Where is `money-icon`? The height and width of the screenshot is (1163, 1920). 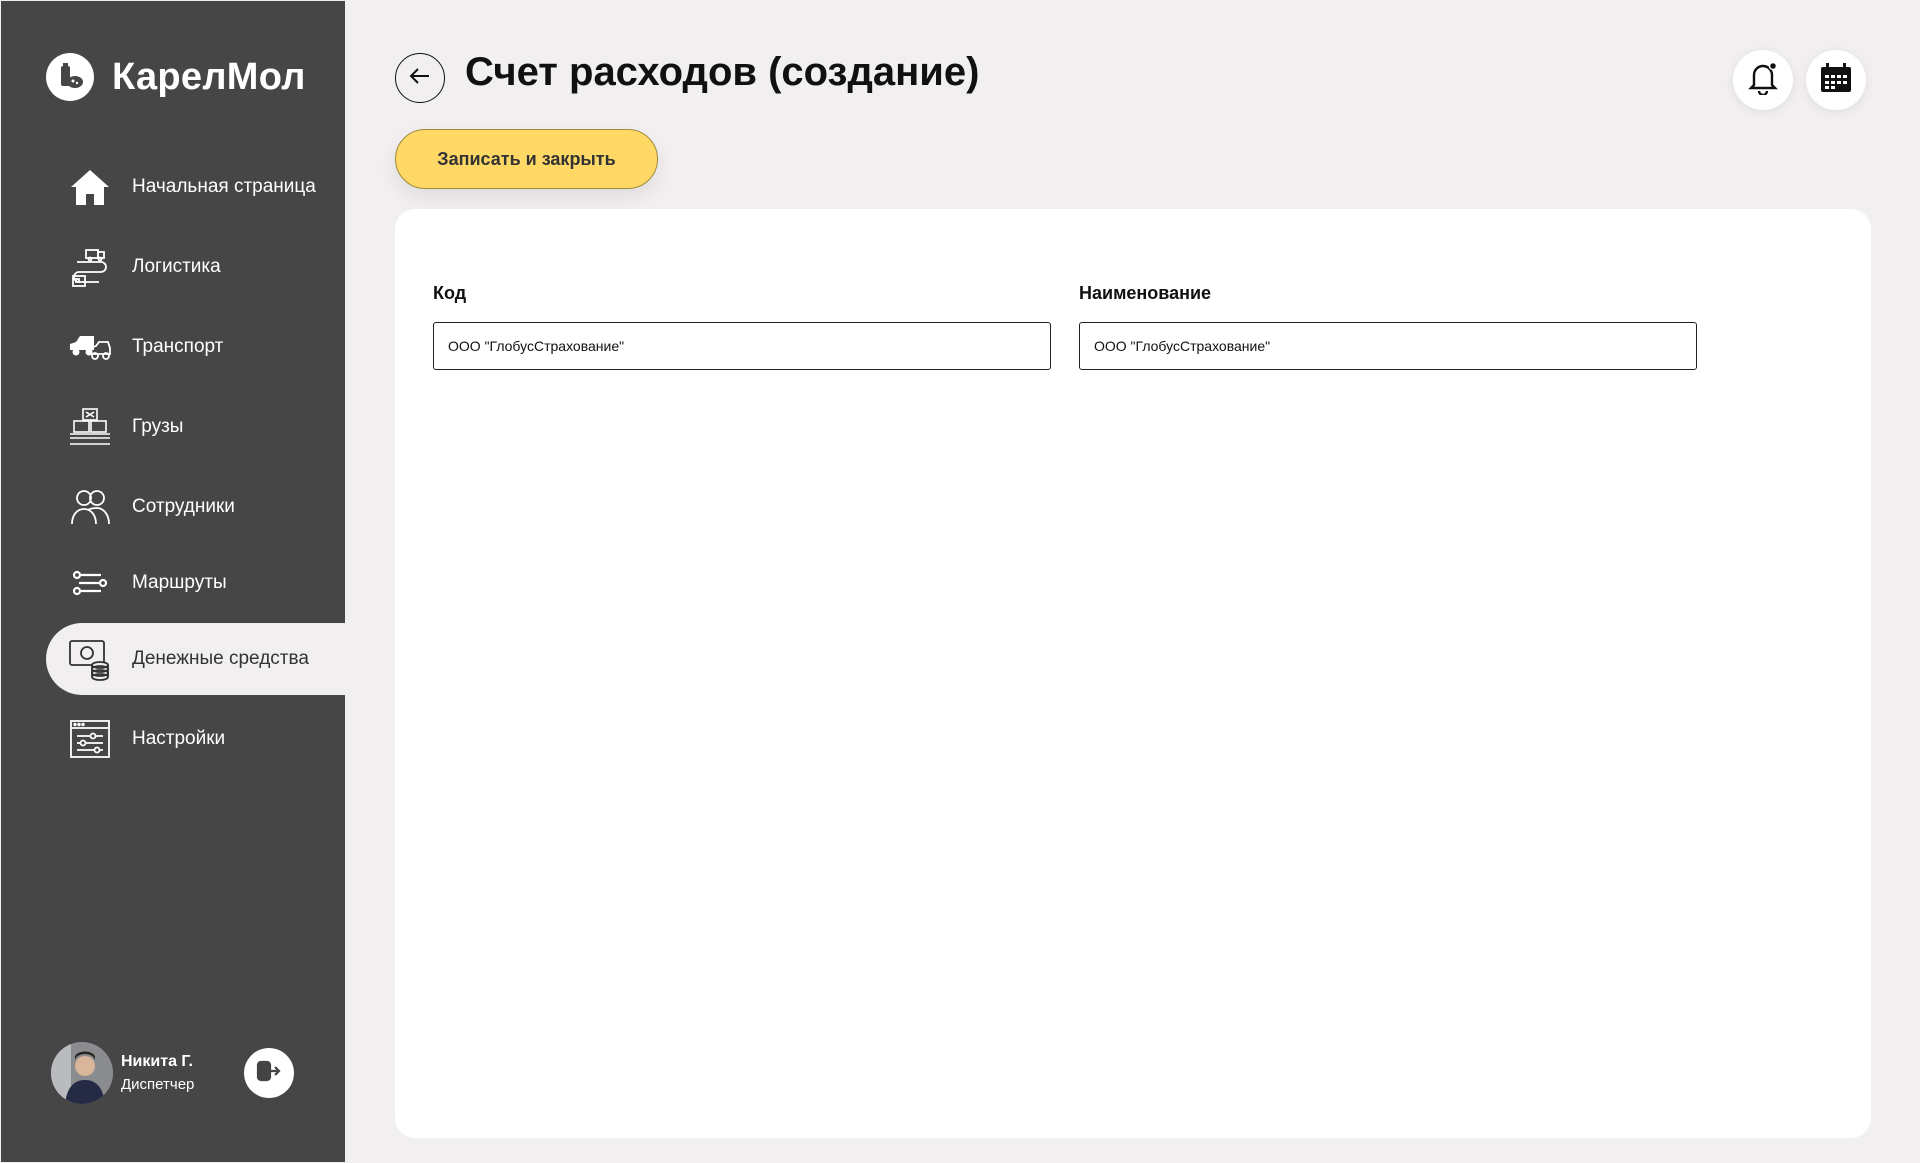
money-icon is located at coordinates (90, 659).